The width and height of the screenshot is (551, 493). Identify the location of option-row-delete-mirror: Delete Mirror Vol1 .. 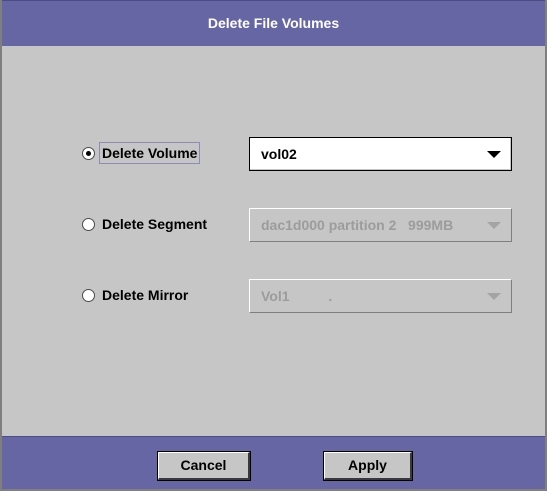
(273, 296).